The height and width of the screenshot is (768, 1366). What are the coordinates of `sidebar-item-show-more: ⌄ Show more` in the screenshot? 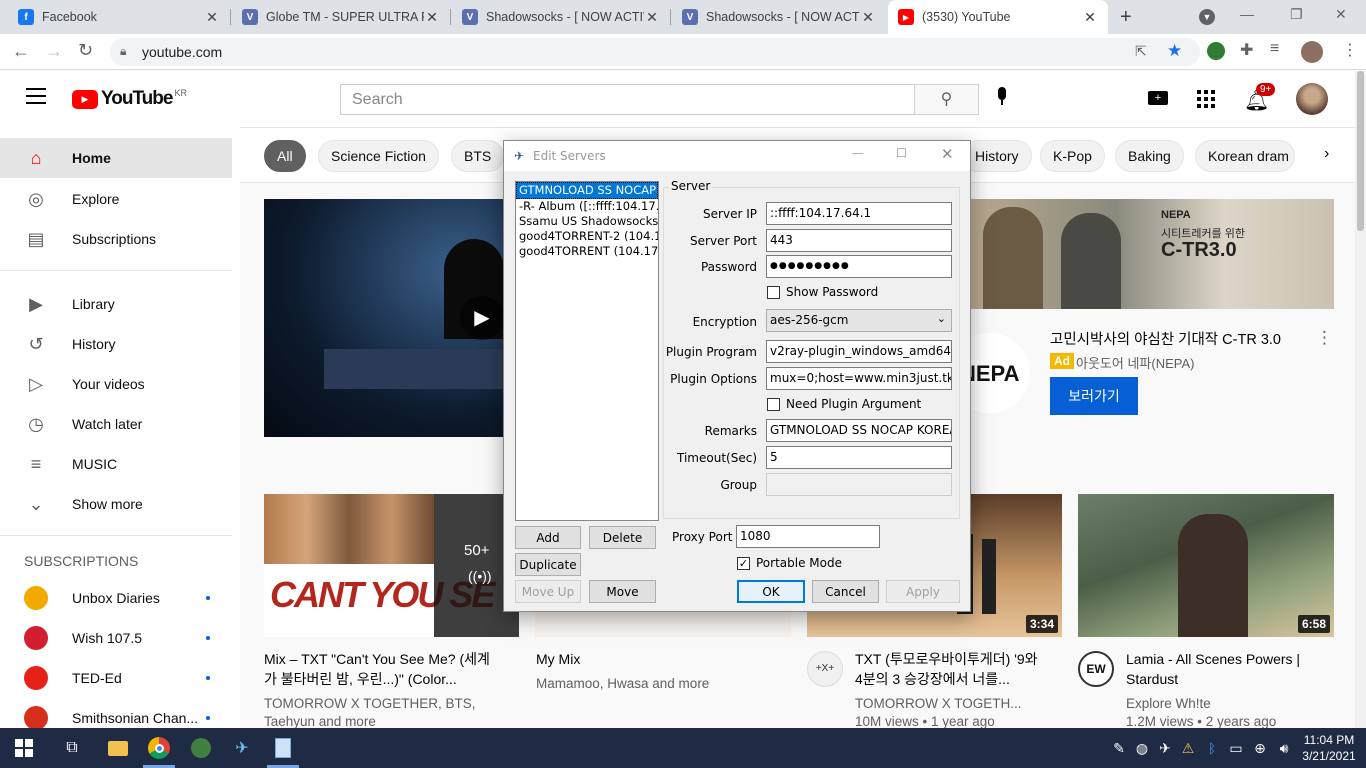 It's located at (116, 504).